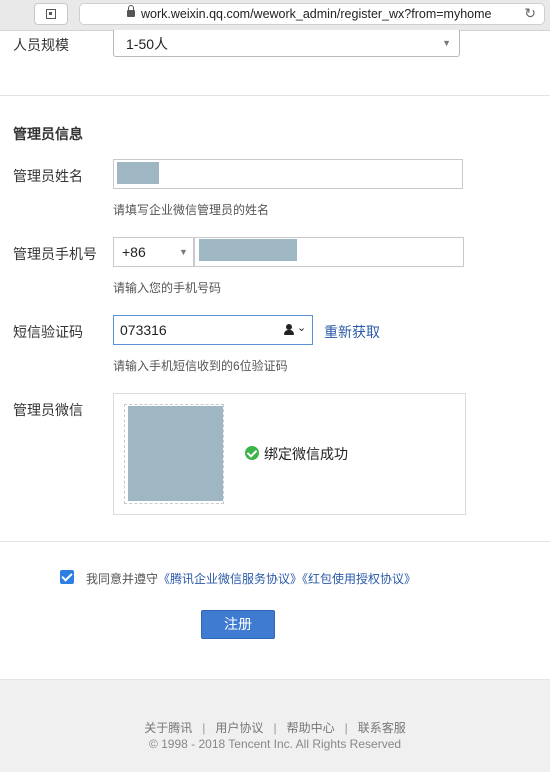 The image size is (550, 772). Describe the element at coordinates (168, 728) in the screenshot. I see `footer-link-about: 关于腾讯` at that location.